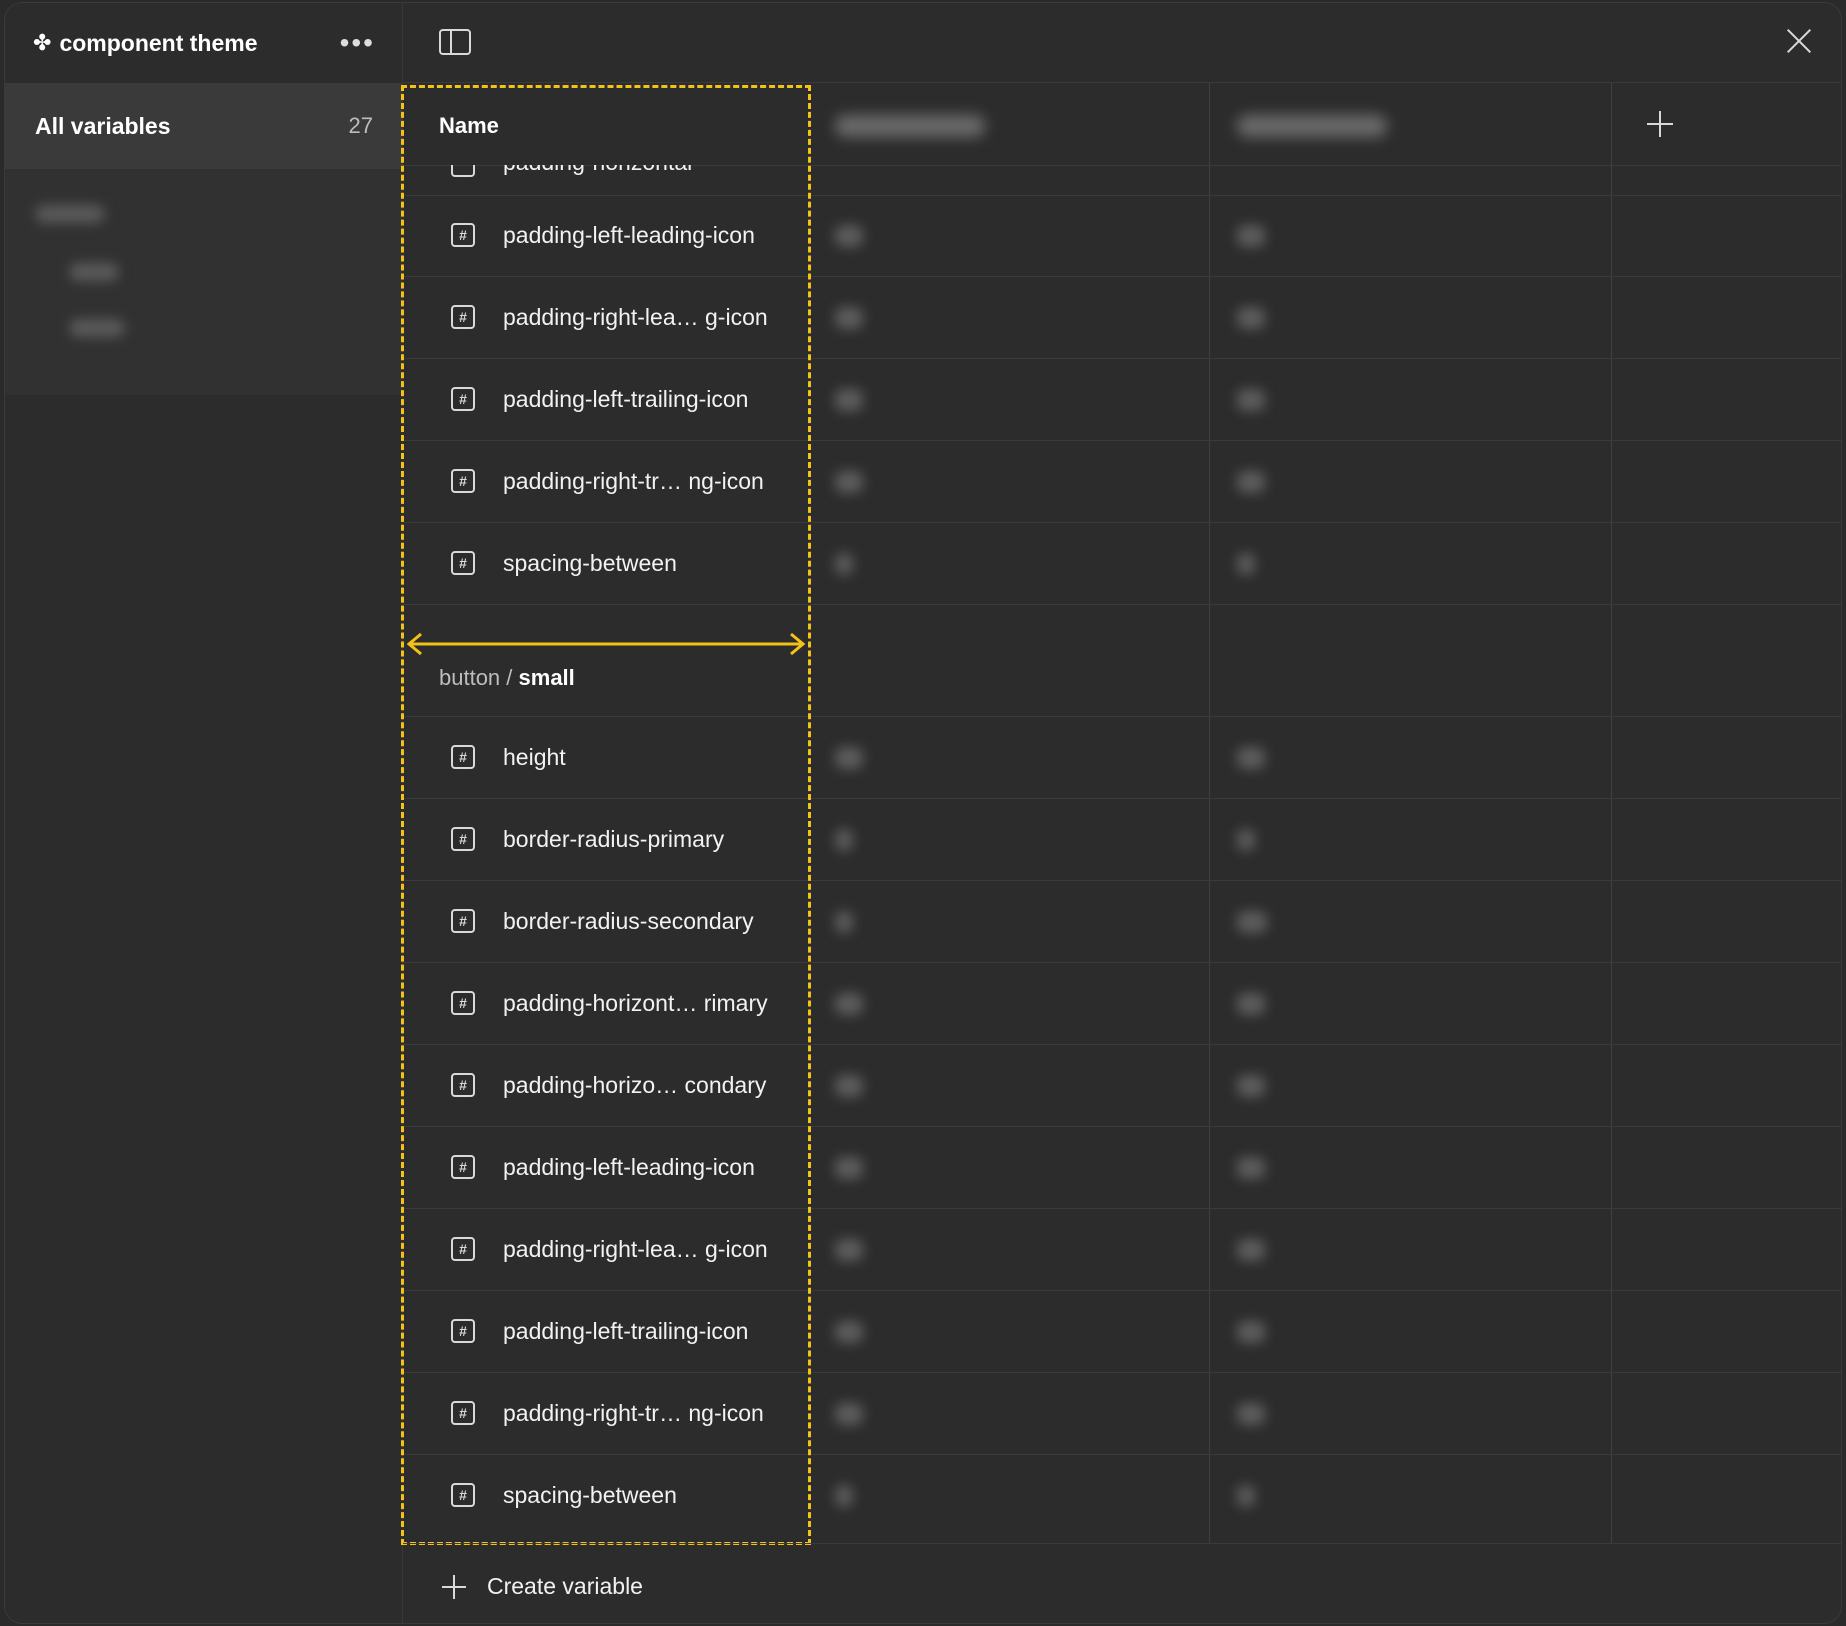 The width and height of the screenshot is (1846, 1626). What do you see at coordinates (1660, 124) in the screenshot?
I see `add-column-icon` at bounding box center [1660, 124].